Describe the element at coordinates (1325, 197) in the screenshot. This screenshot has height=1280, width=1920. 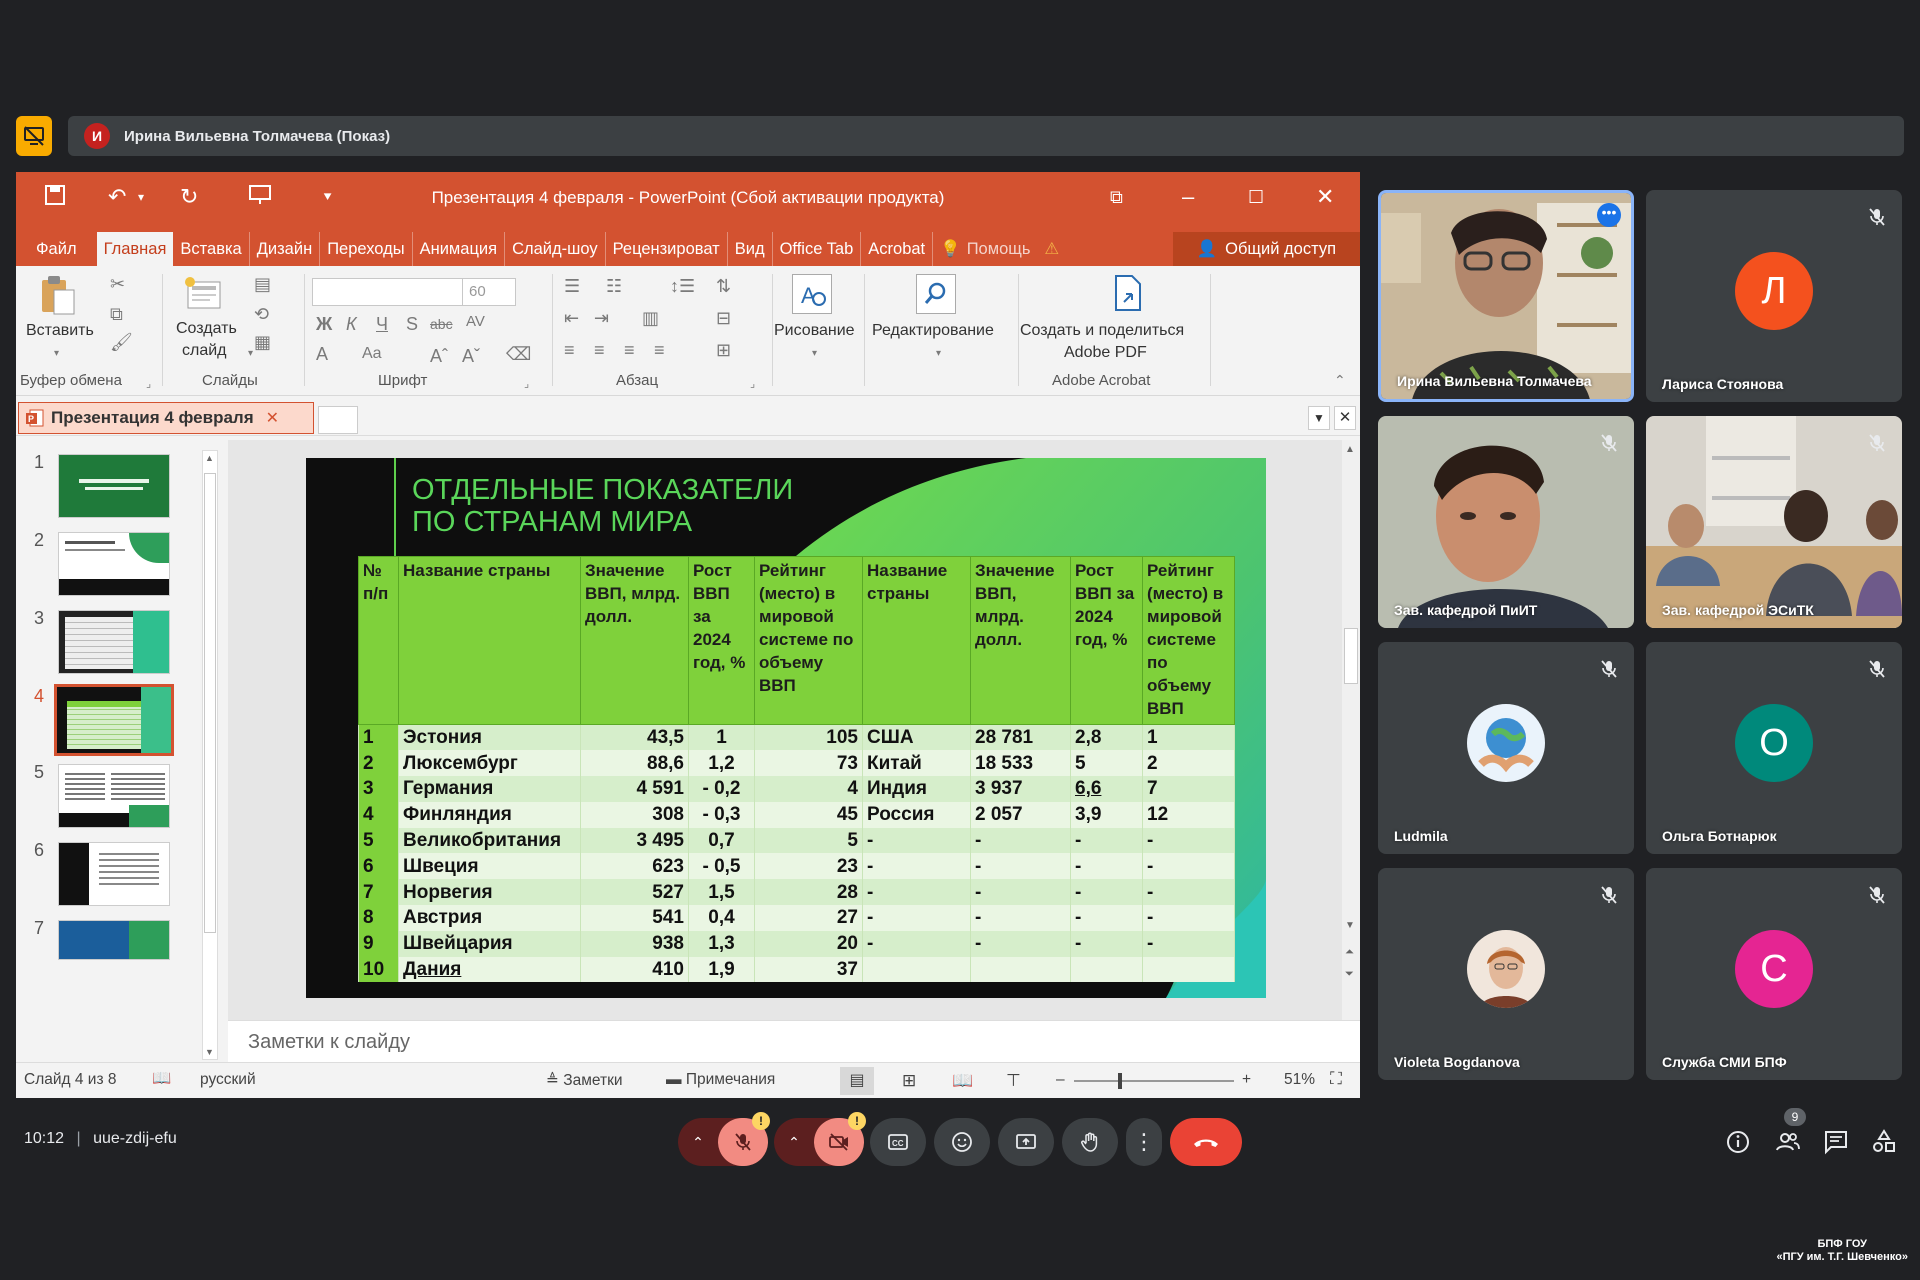
I see `close-icon: ✕` at that location.